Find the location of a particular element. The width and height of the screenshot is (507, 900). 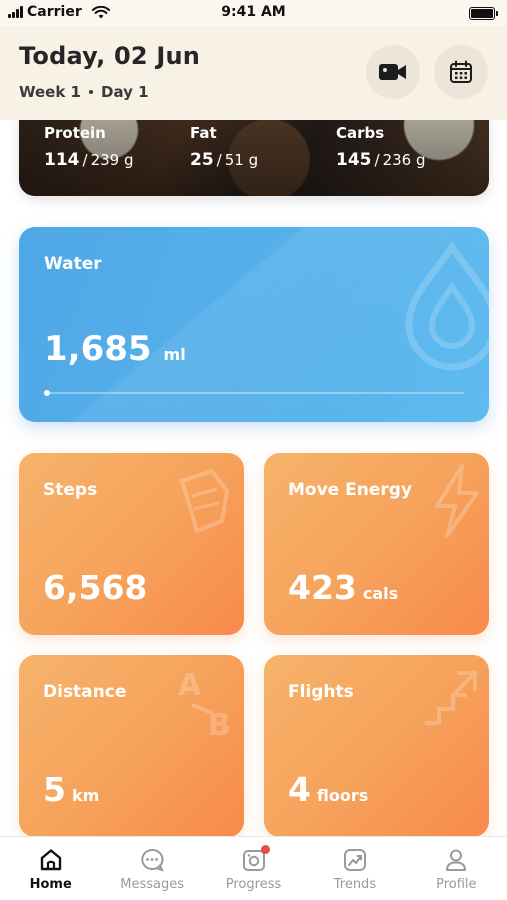

clock: 9:41 AM is located at coordinates (253, 12).